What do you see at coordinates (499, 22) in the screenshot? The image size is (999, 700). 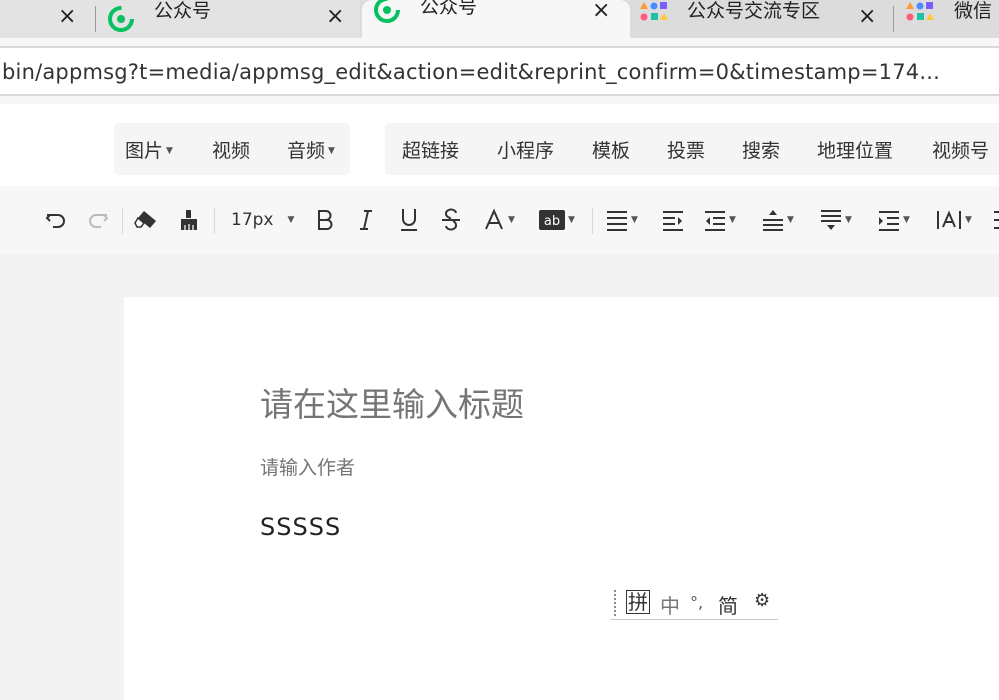 I see `browser-tab-strip: × 公众号 × 公众号 × 公众号交流专区 × 微信` at bounding box center [499, 22].